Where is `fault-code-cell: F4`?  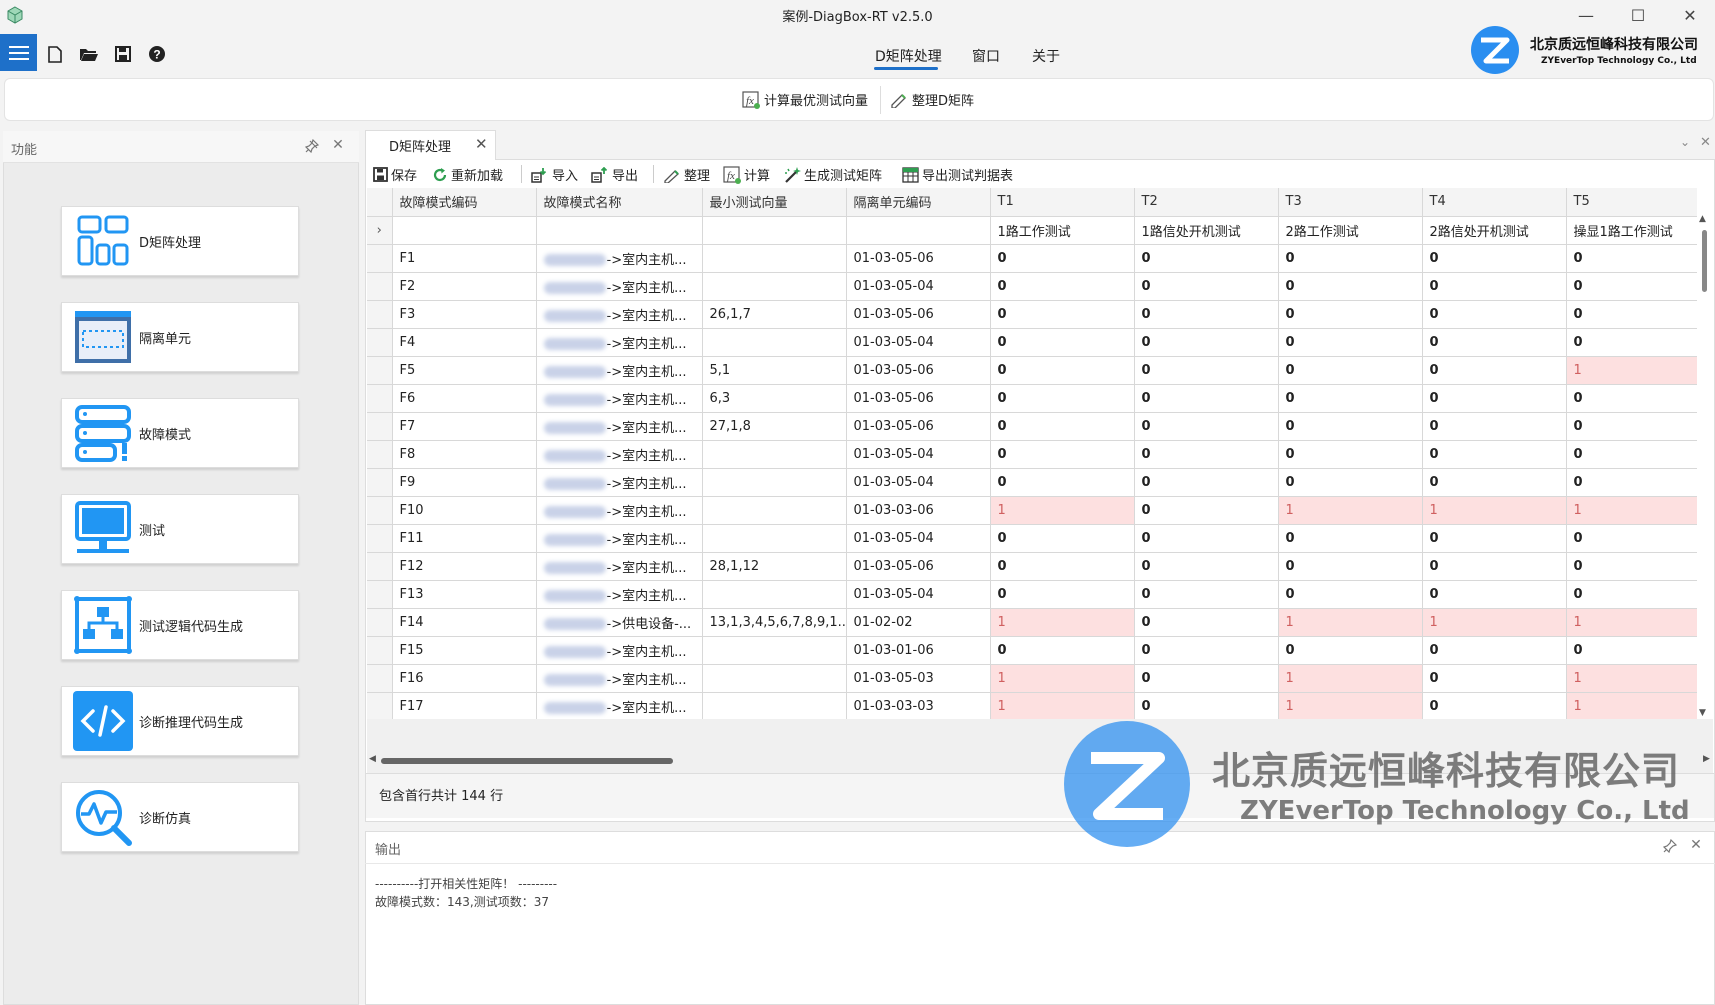
fault-code-cell: F4 is located at coordinates (464, 342).